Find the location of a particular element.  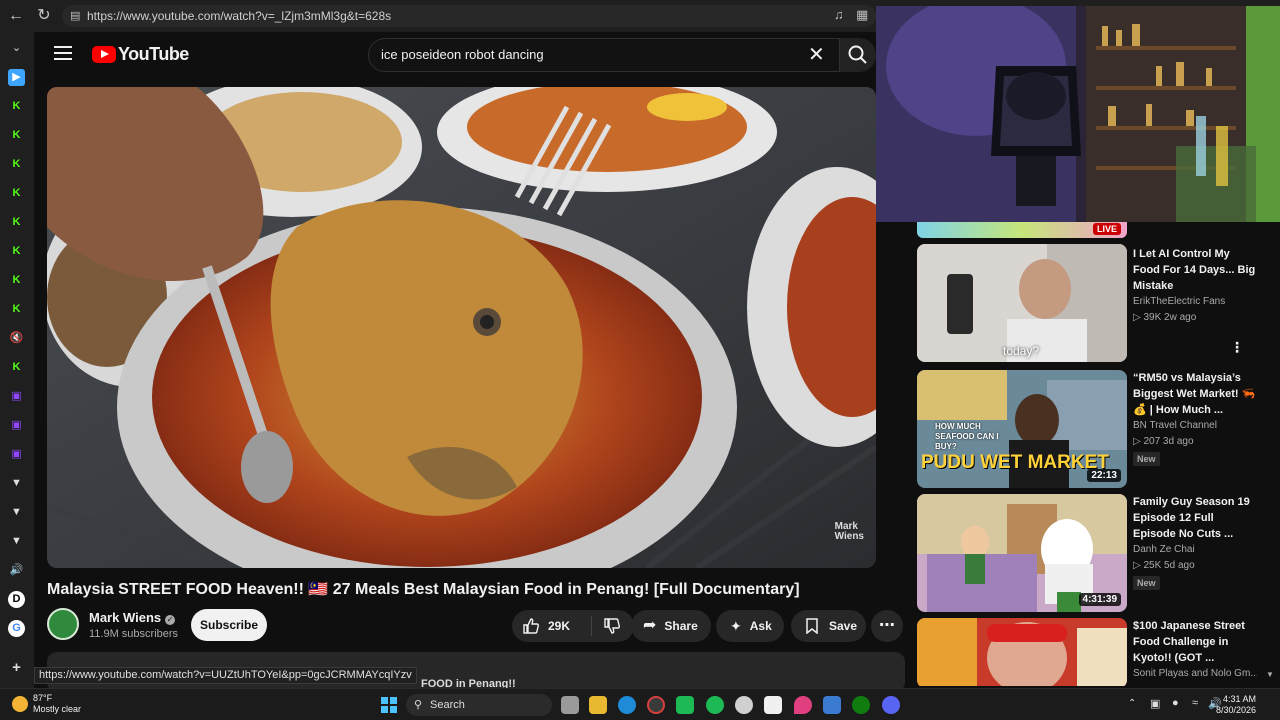

discord-icon is located at coordinates (891, 705).